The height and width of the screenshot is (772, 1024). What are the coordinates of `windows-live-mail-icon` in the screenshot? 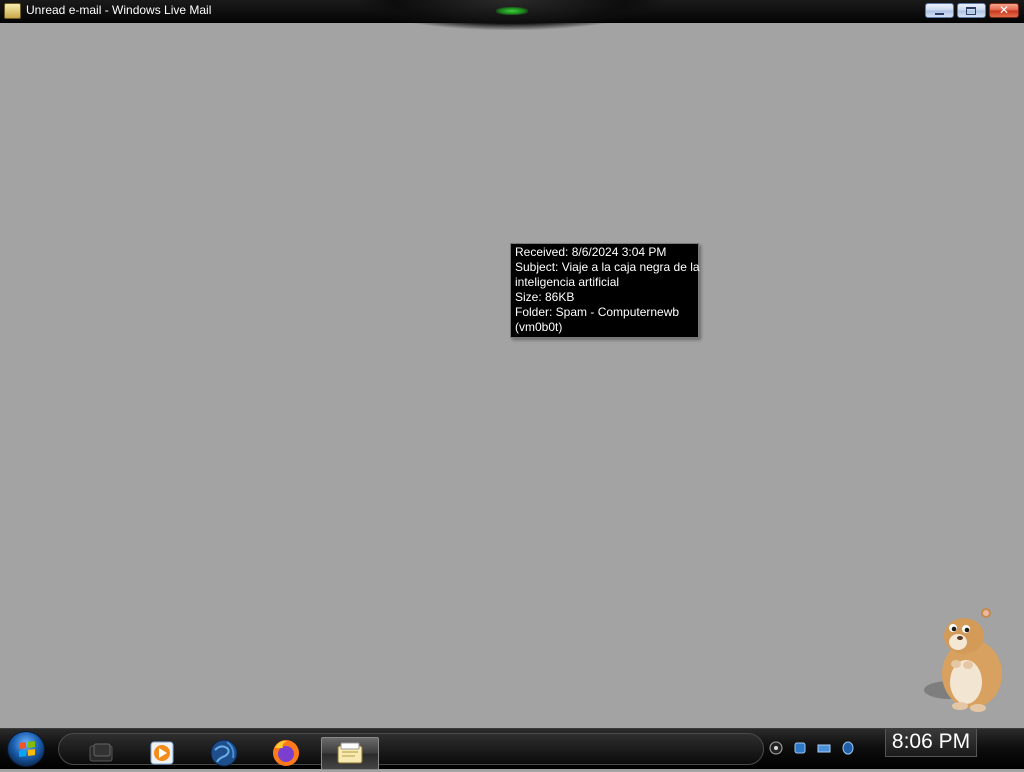 It's located at (350, 752).